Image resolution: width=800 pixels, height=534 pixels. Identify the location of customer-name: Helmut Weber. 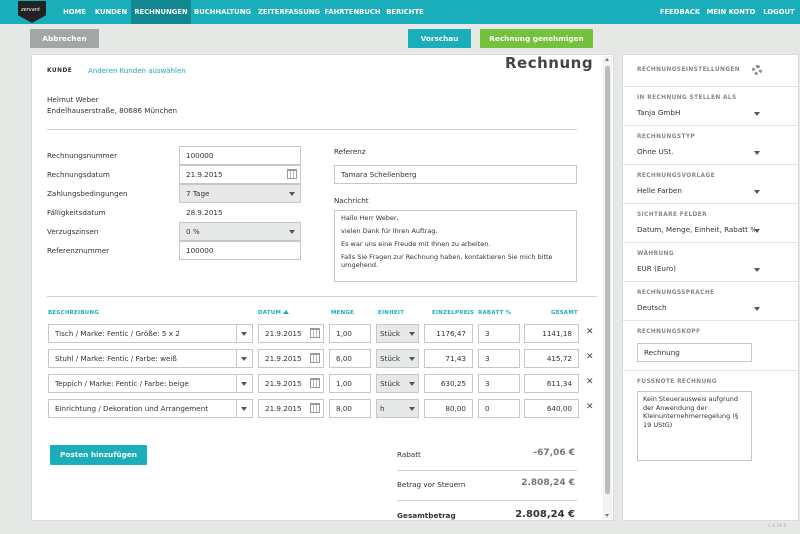
(73, 99).